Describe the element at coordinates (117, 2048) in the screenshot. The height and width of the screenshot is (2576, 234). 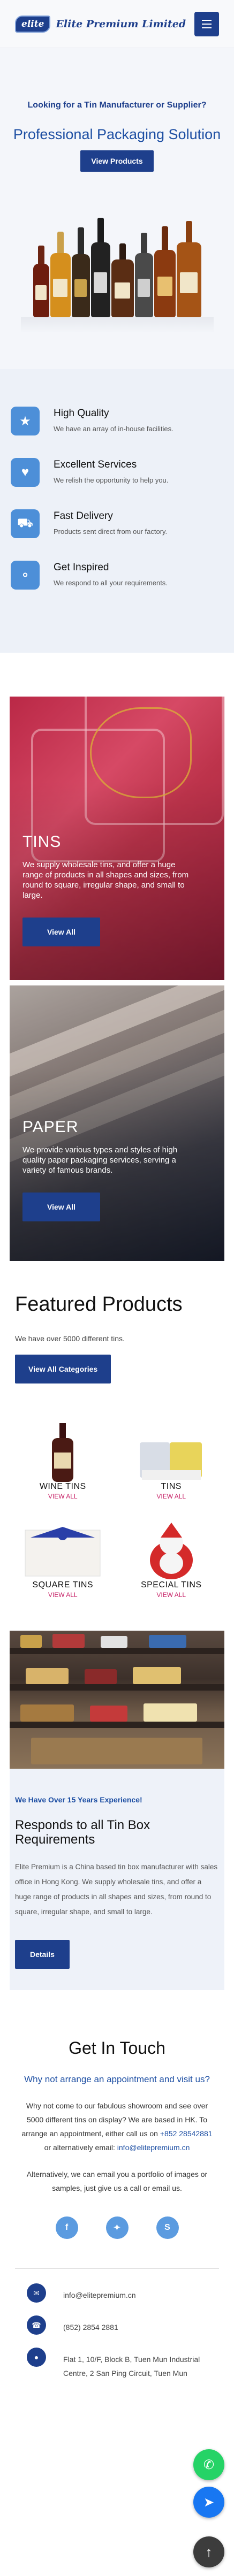
I see `contact-title: Get In Touch` at that location.